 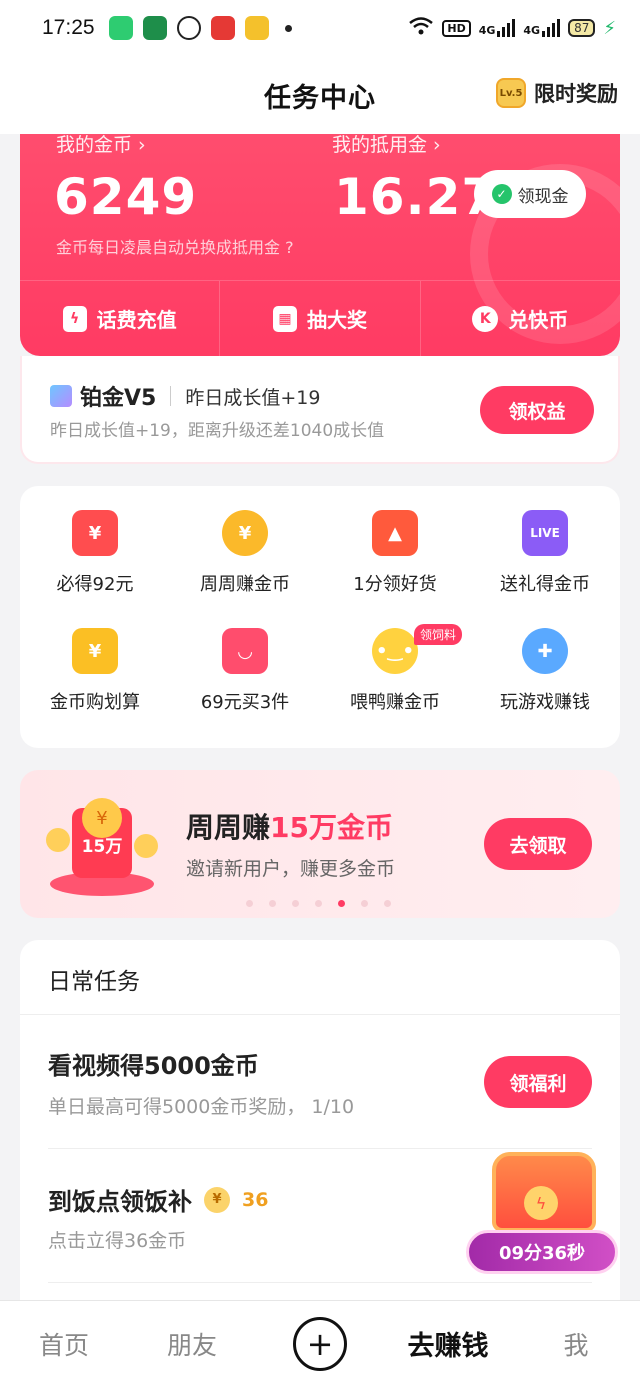 What do you see at coordinates (609, 28) in the screenshot?
I see `charging-icon: ⚡` at bounding box center [609, 28].